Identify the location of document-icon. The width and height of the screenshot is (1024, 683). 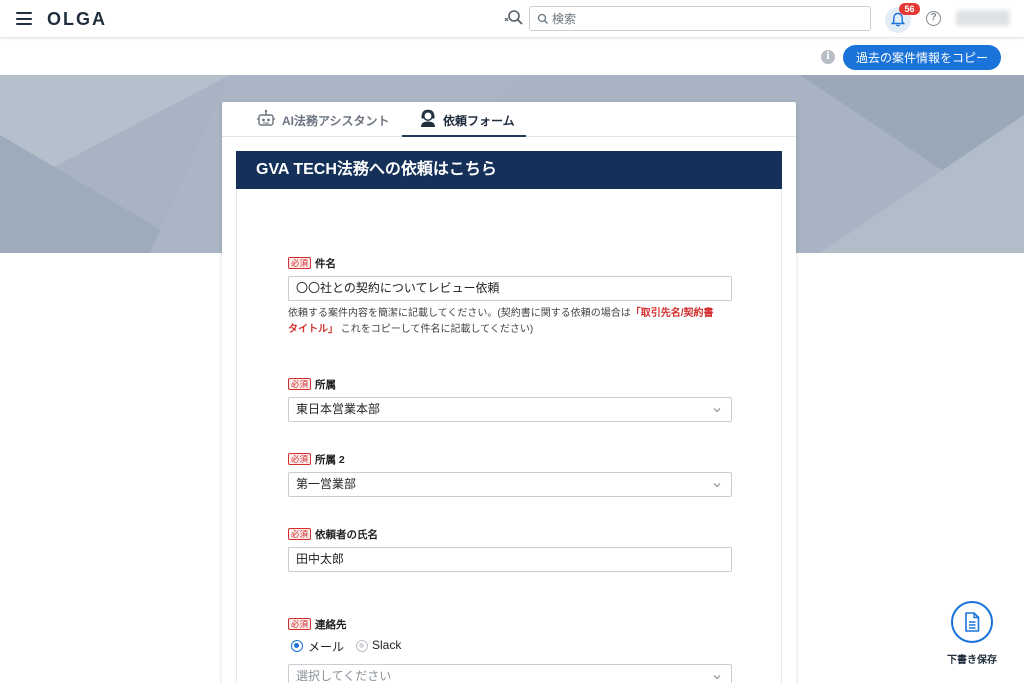
(972, 622).